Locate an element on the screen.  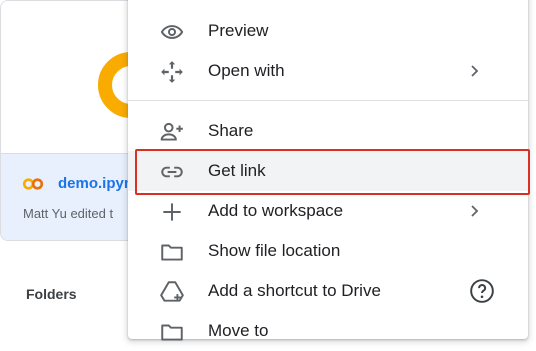
menu-item-label: Get link is located at coordinates (237, 170).